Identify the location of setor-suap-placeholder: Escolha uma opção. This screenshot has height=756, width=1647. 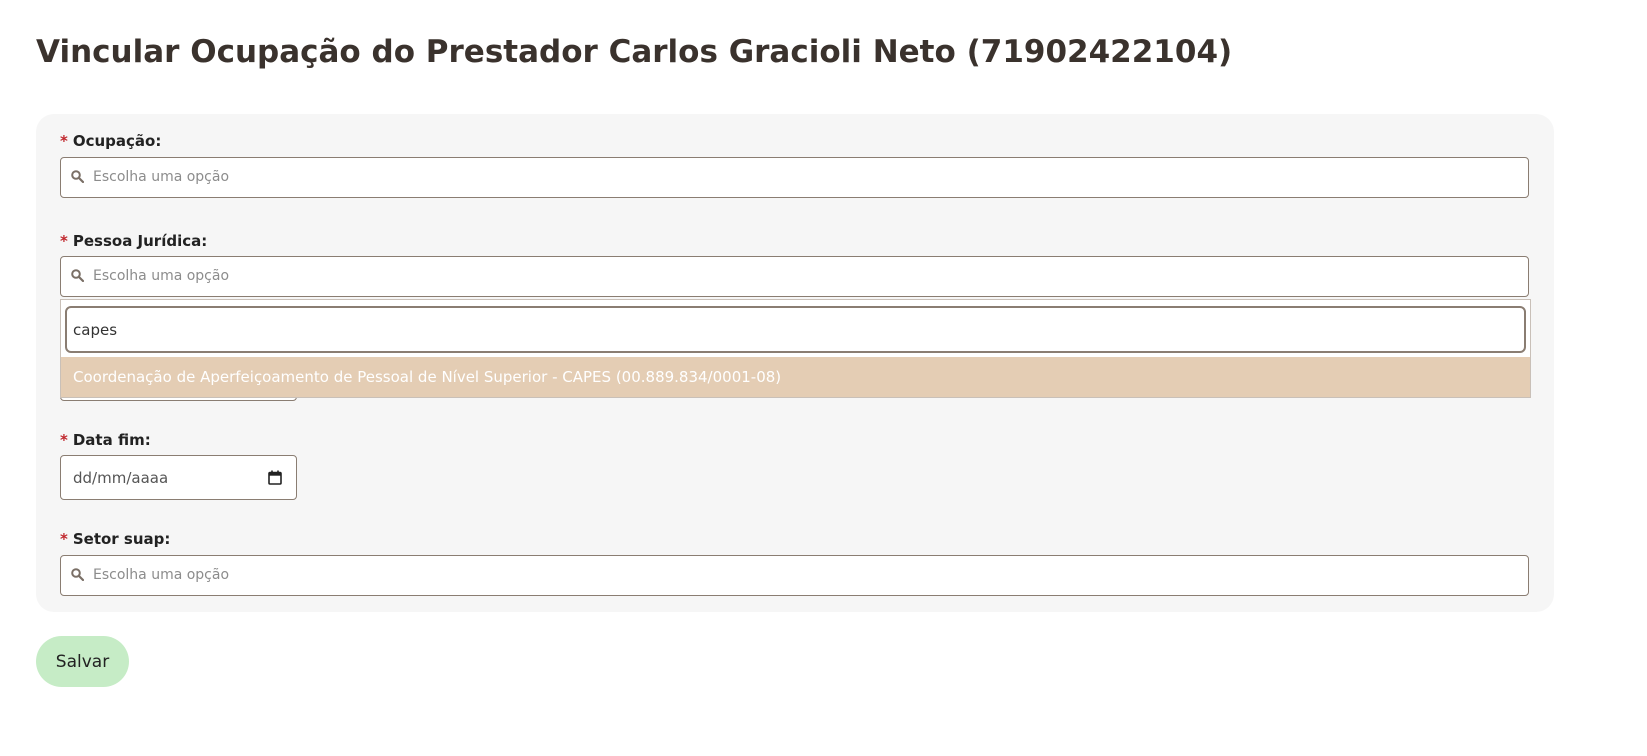
(161, 575).